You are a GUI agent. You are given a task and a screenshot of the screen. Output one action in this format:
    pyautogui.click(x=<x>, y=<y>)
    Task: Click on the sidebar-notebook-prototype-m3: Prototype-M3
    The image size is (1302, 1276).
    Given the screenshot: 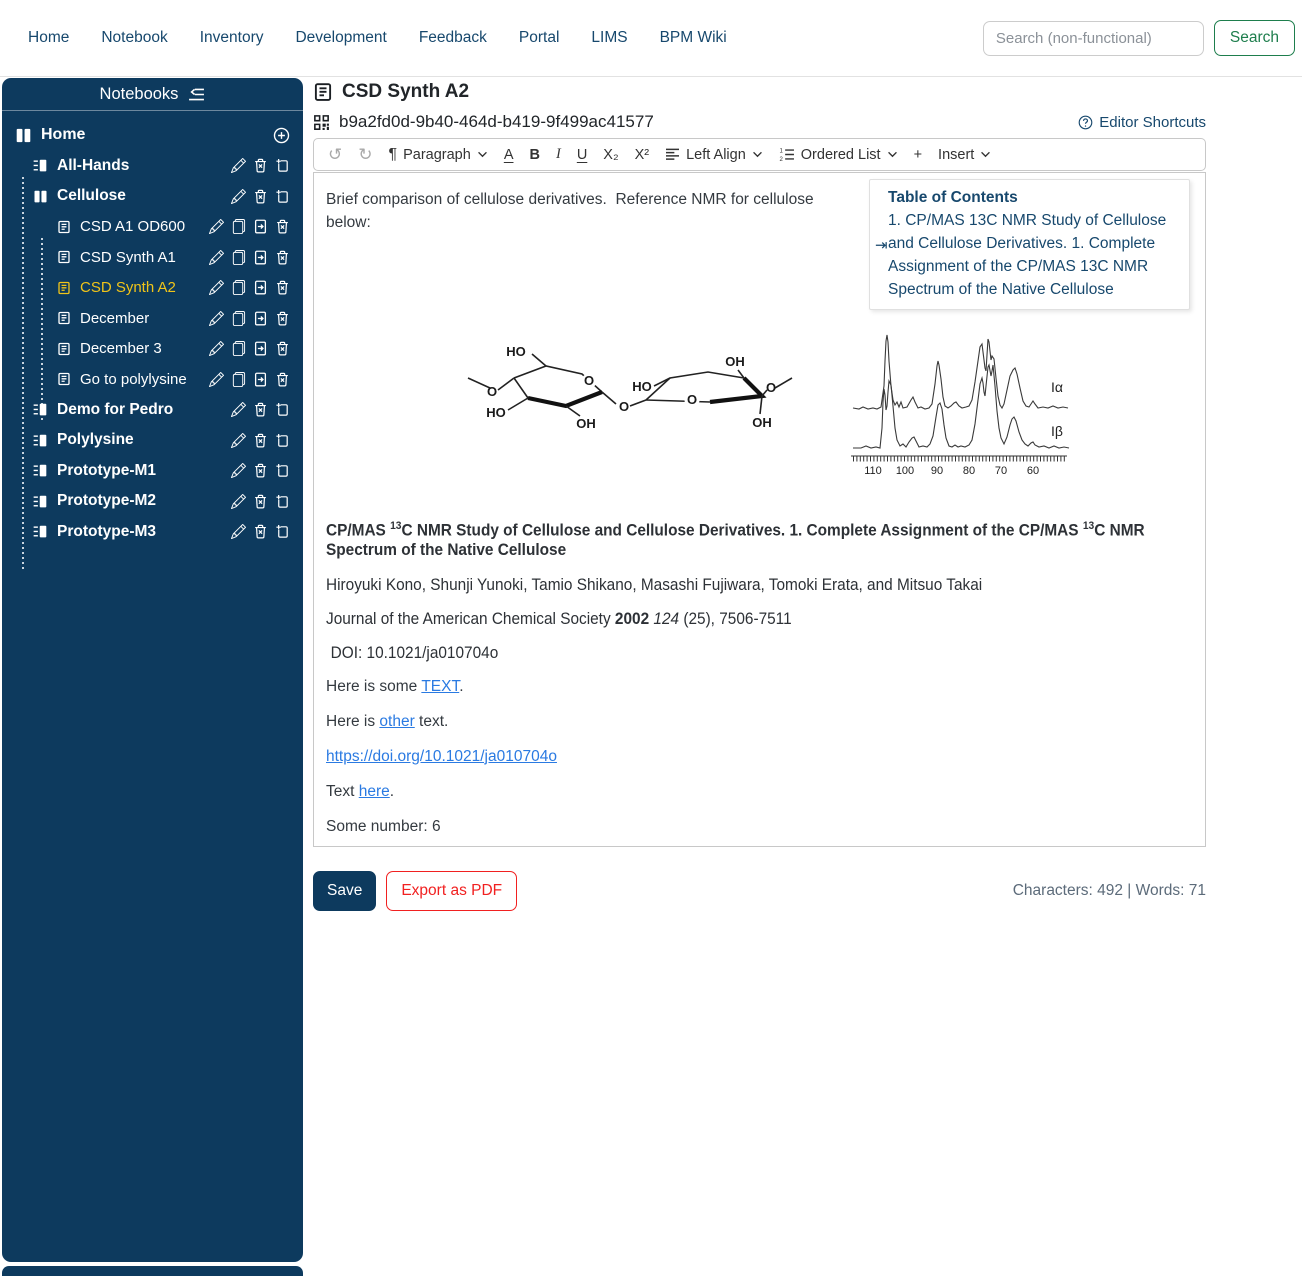 What is the action you would take?
    pyautogui.click(x=152, y=532)
    